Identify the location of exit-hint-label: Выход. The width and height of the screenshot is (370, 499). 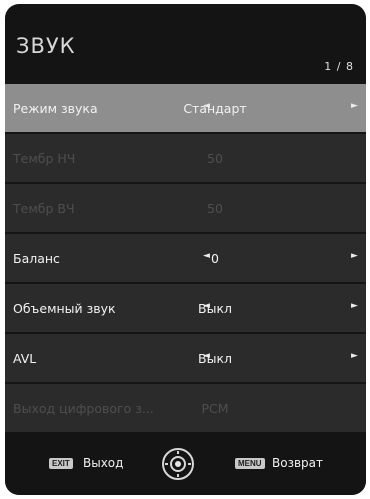
(103, 463).